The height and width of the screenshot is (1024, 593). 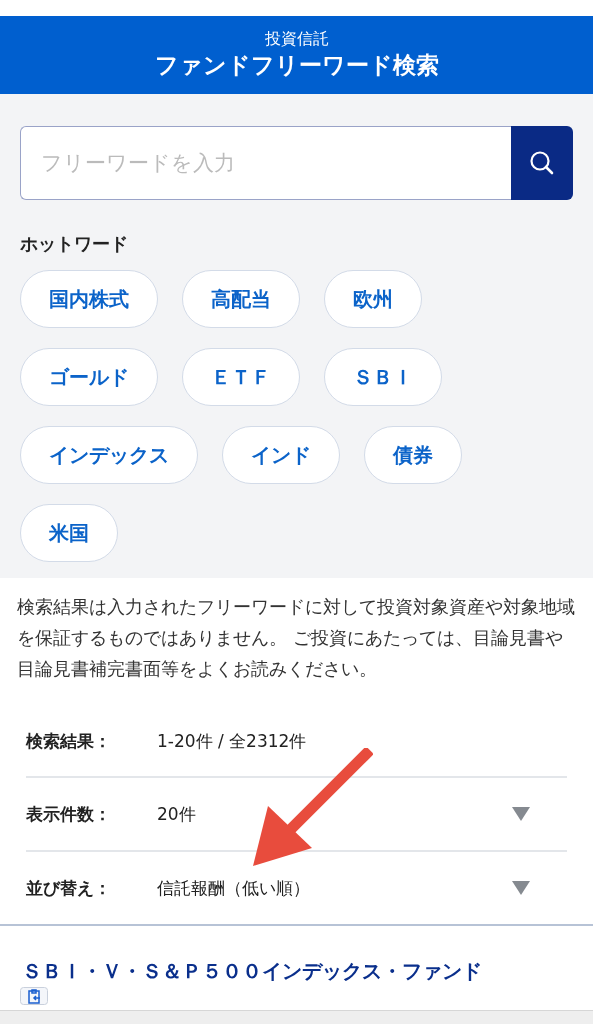 I want to click on select-dropdown: 20件, so click(x=362, y=814).